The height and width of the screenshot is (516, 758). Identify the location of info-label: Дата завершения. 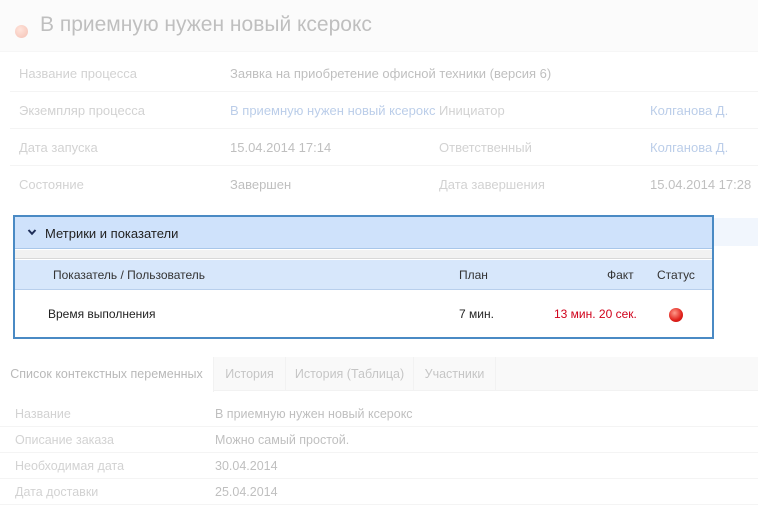
(492, 184).